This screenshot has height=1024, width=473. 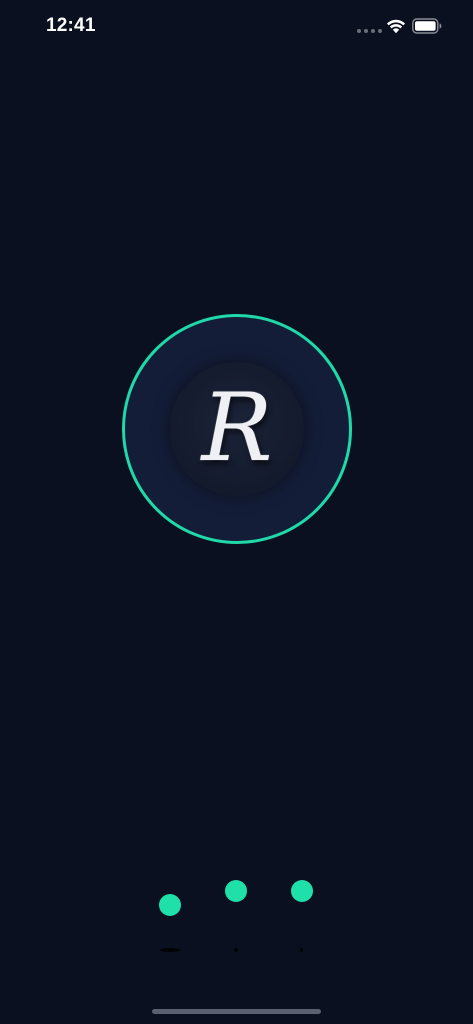 I want to click on battery-icon, so click(x=427, y=26).